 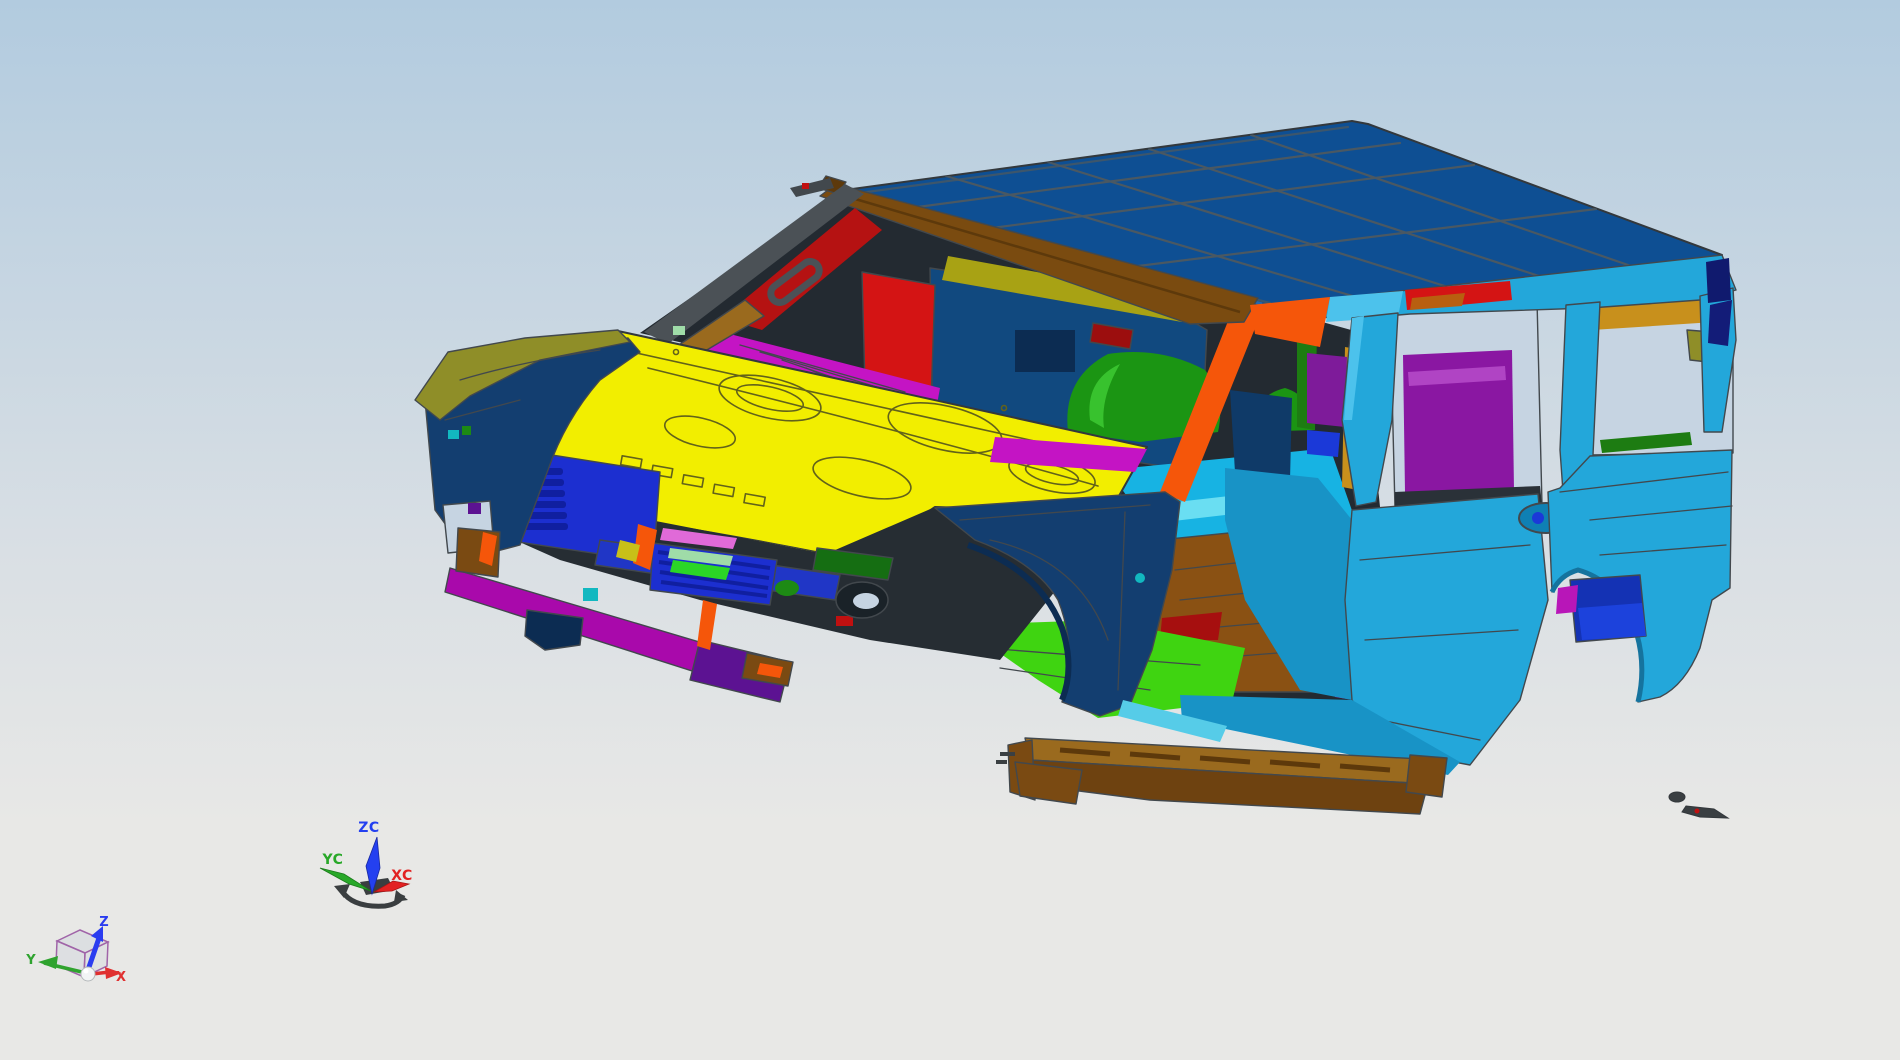 I want to click on view-origin-sheen, so click(x=86, y=971).